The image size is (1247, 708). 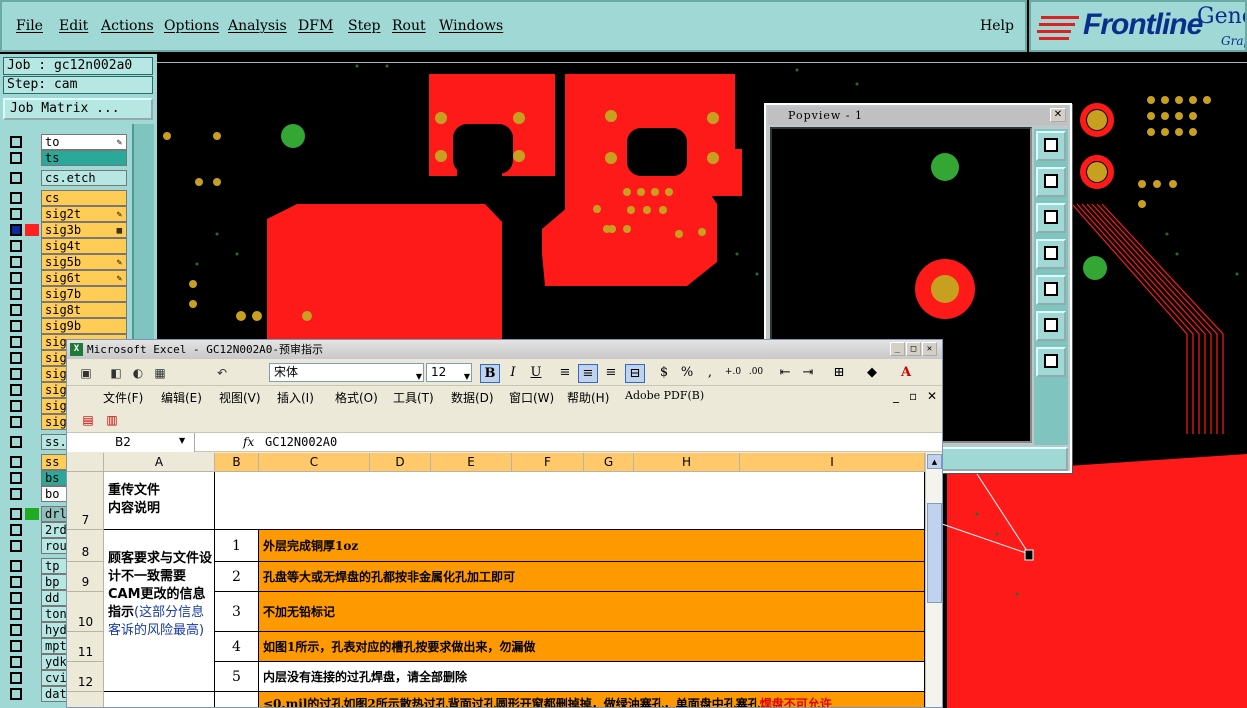 What do you see at coordinates (86, 373) in the screenshot?
I see `picture-icon: ▣` at bounding box center [86, 373].